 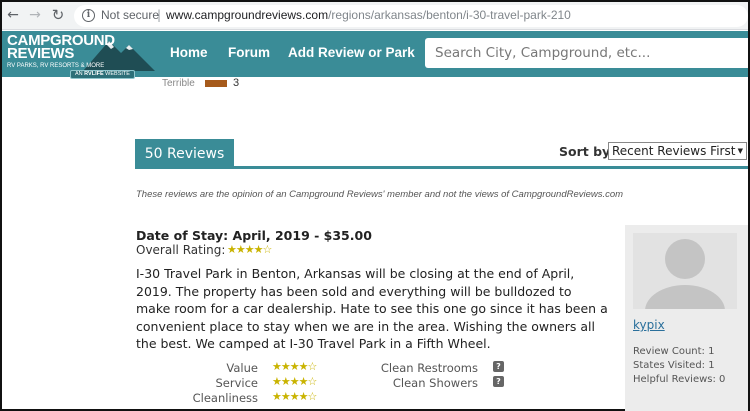 I want to click on rating-bar-terrible, so click(x=216, y=83).